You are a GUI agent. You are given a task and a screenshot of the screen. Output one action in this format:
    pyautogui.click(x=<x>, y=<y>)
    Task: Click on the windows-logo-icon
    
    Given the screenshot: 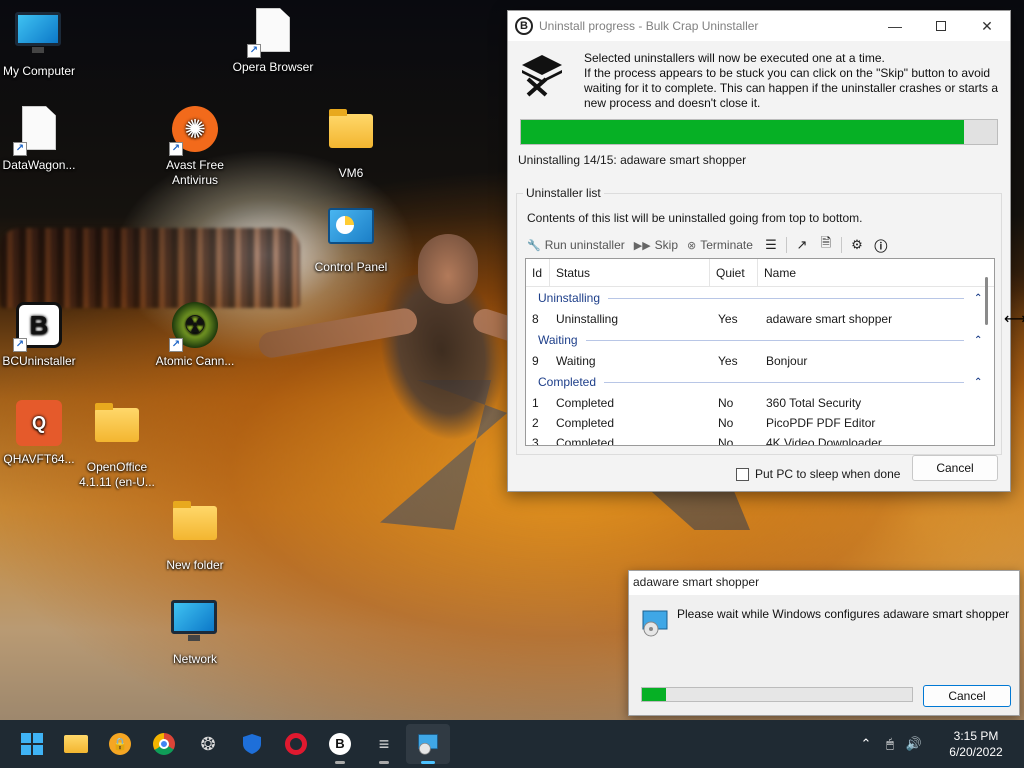 What is the action you would take?
    pyautogui.click(x=32, y=744)
    